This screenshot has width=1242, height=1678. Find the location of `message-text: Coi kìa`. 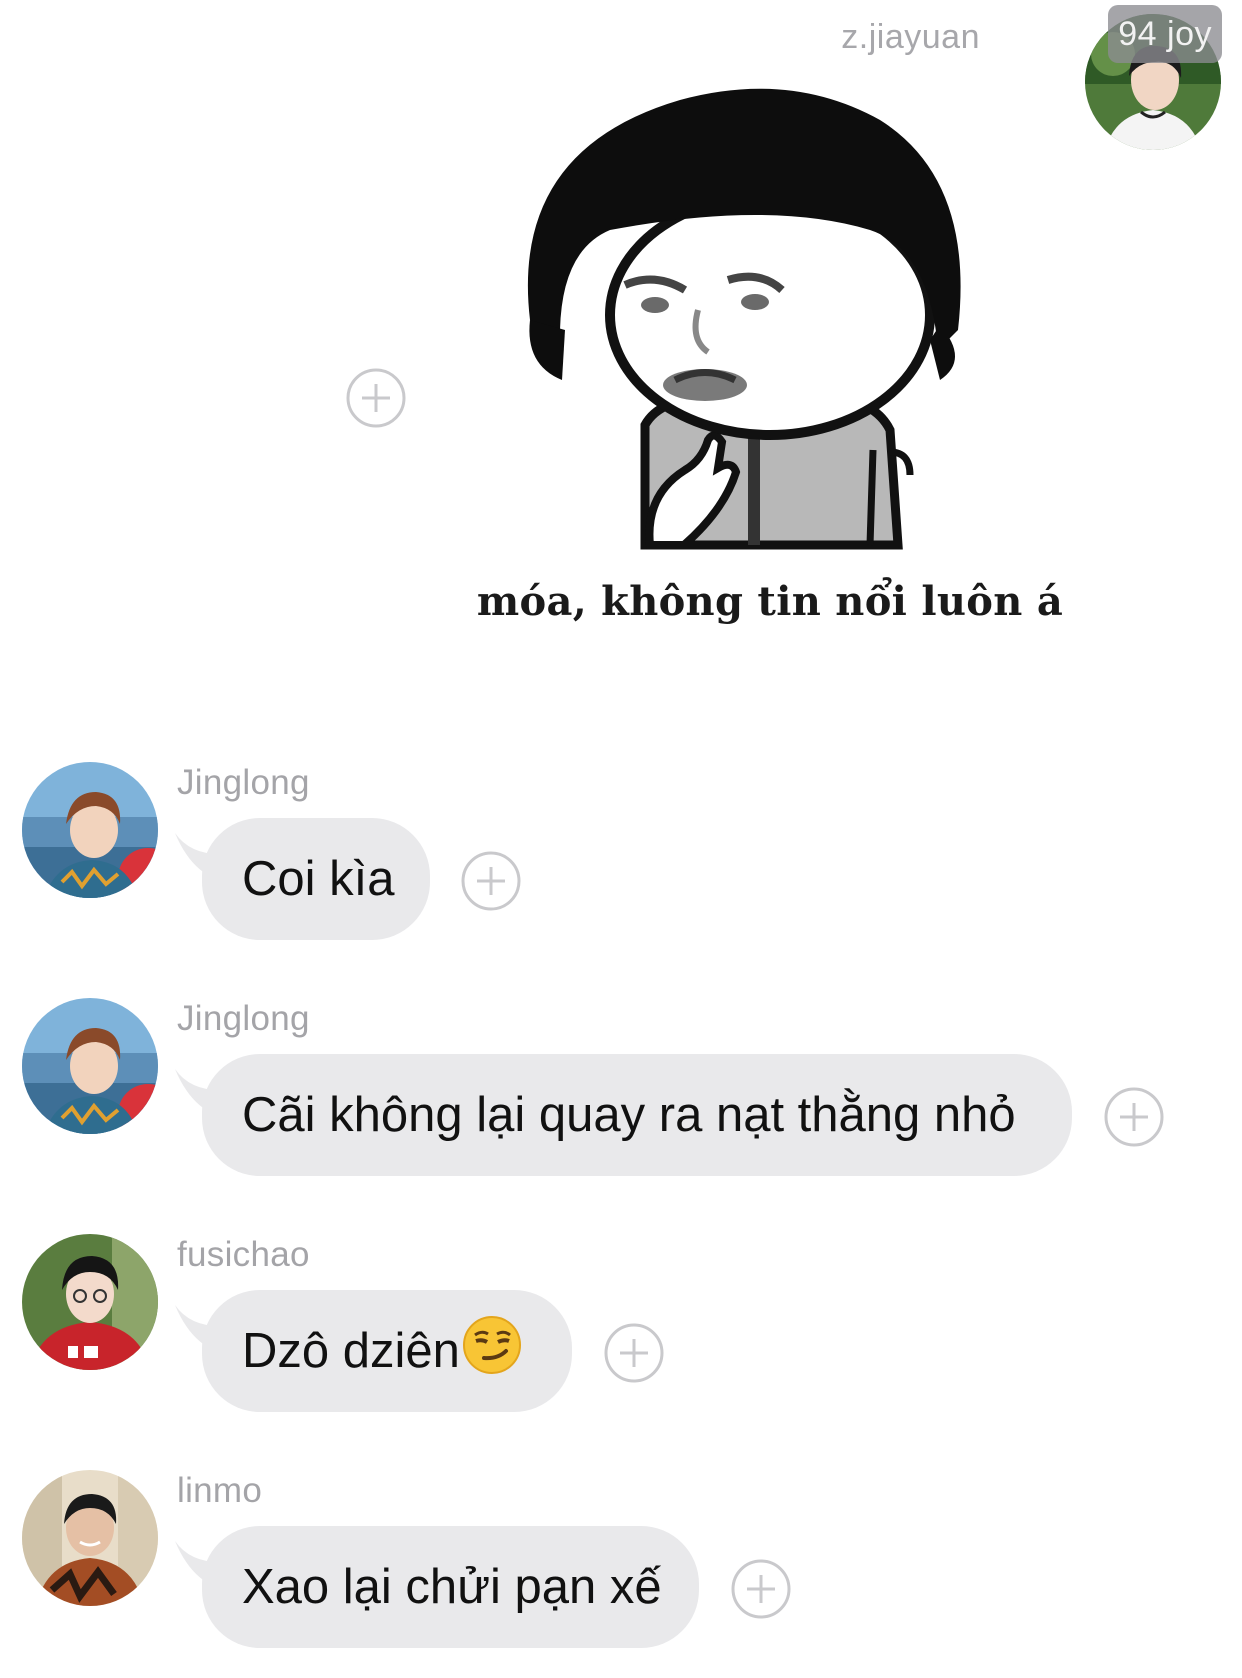

message-text: Coi kìa is located at coordinates (318, 879).